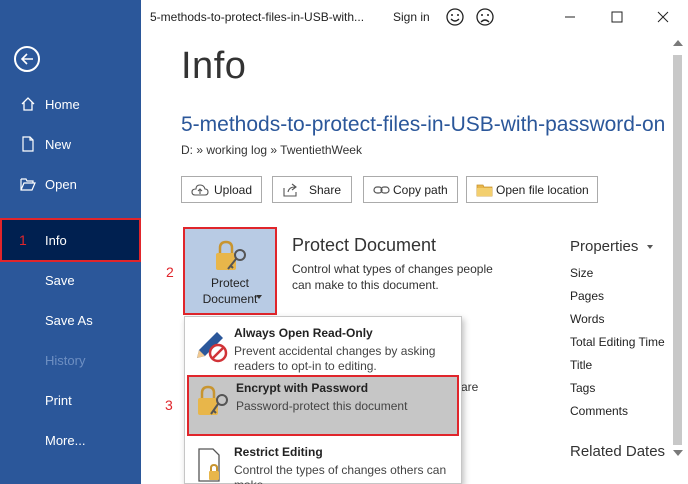  I want to click on sidebar-item-history: History, so click(70, 360).